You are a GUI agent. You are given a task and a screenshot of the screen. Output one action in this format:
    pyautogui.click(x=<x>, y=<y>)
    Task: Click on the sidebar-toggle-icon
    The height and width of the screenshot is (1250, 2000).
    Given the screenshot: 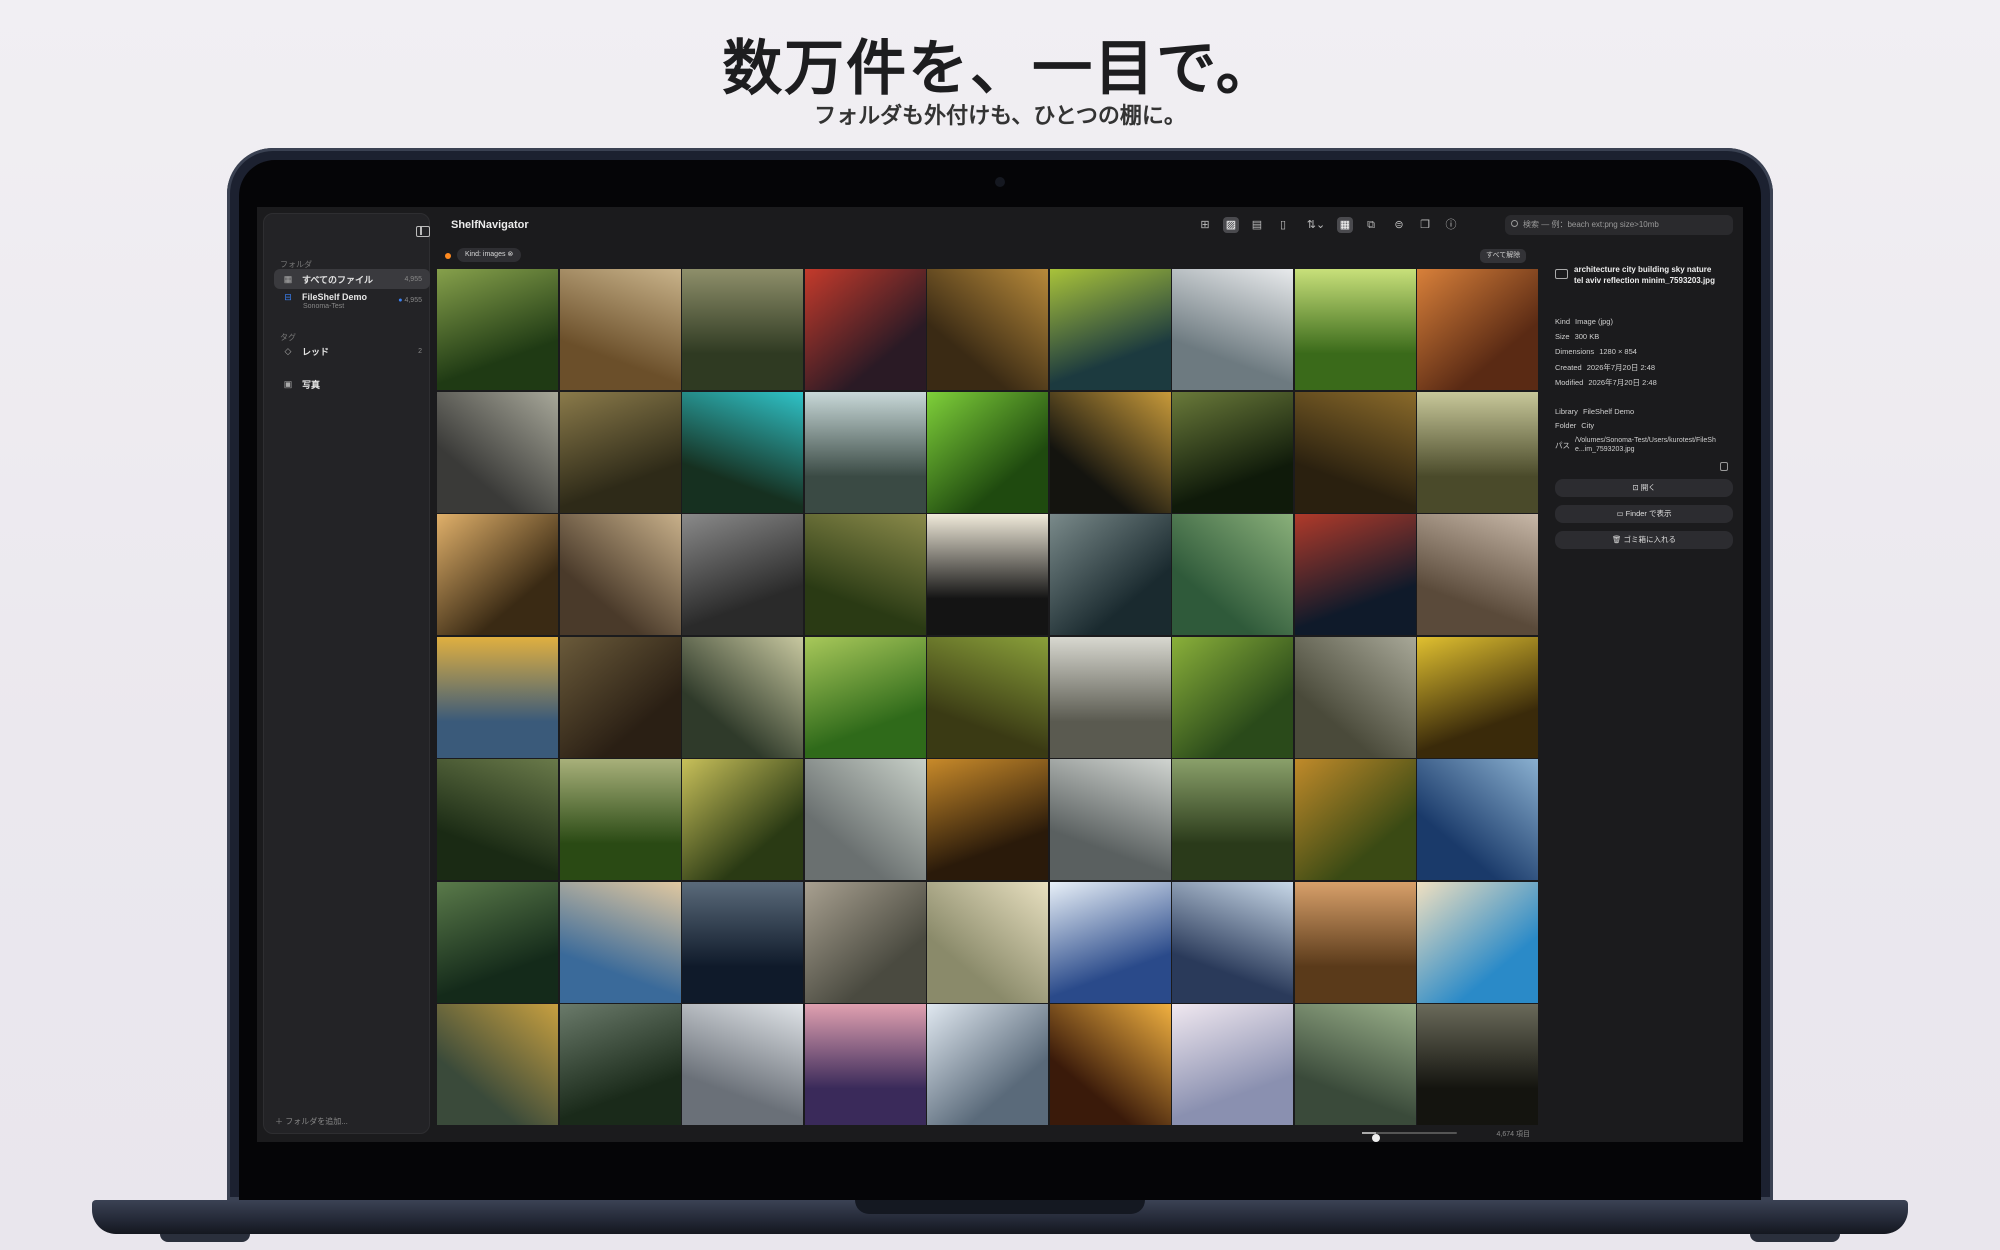 What is the action you would take?
    pyautogui.click(x=423, y=231)
    